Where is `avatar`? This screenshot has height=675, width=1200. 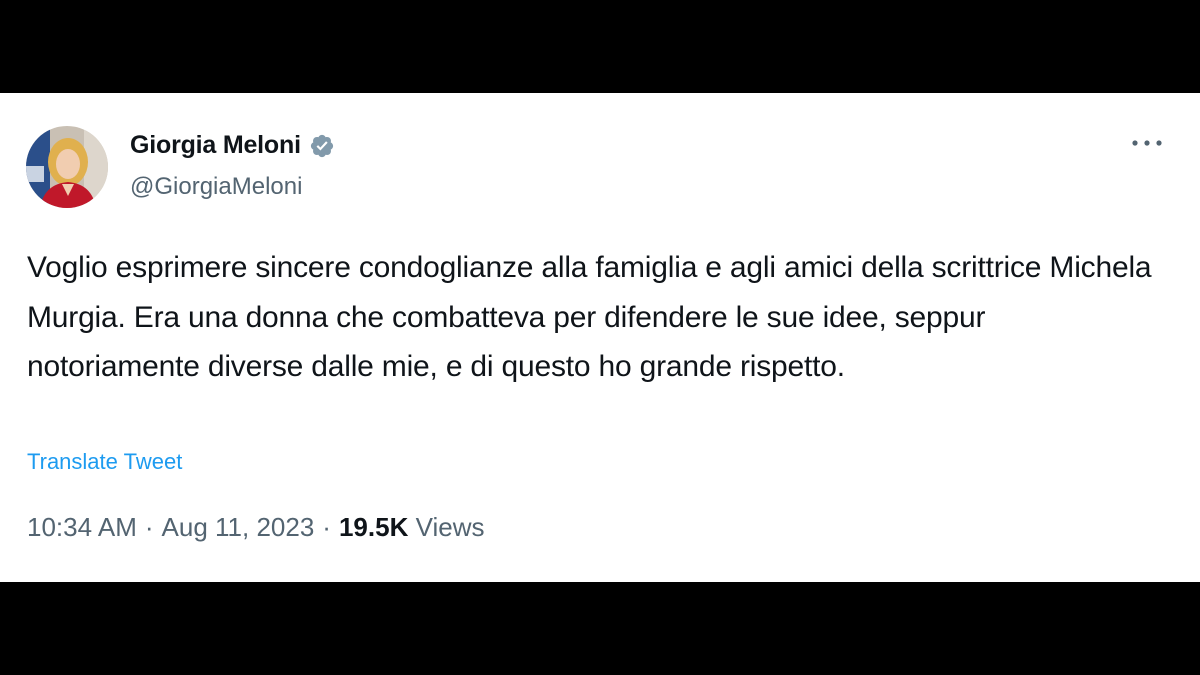 avatar is located at coordinates (67, 167).